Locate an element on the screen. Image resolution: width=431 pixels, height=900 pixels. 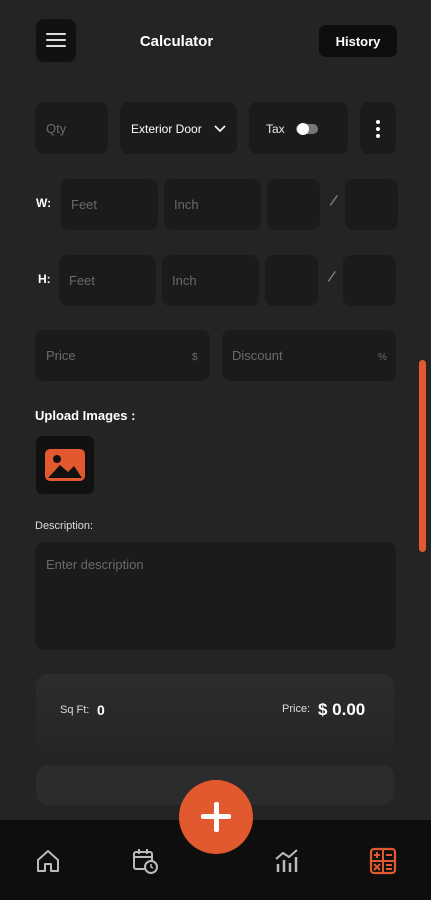
width-fraction-denominator-input is located at coordinates (371, 204).